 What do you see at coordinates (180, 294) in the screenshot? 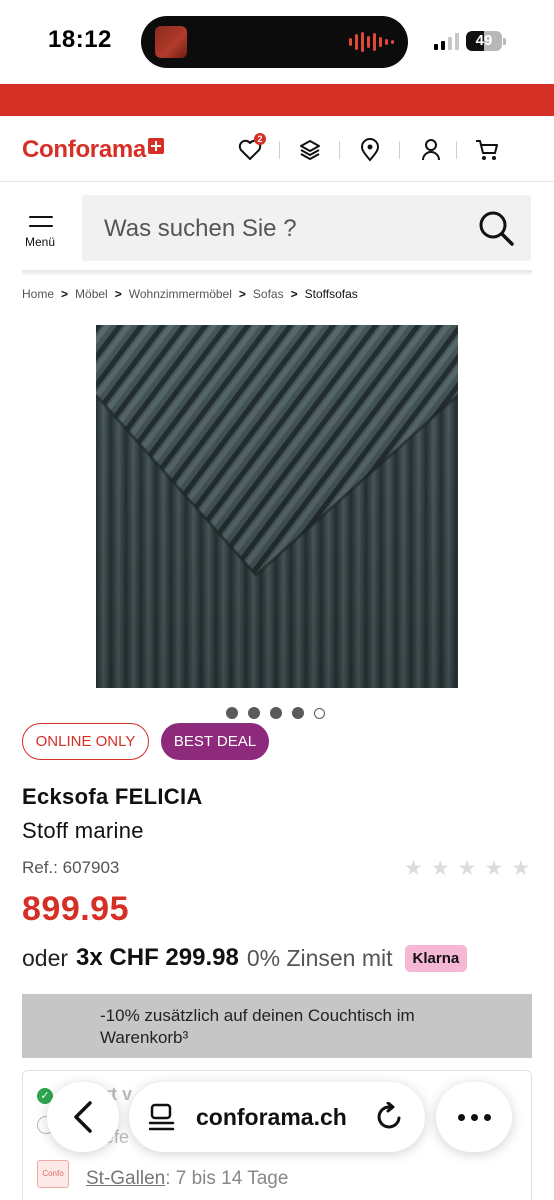
I see `breadcrumb-item-wohnzimmermoebel: Wohnzimmermöbel` at bounding box center [180, 294].